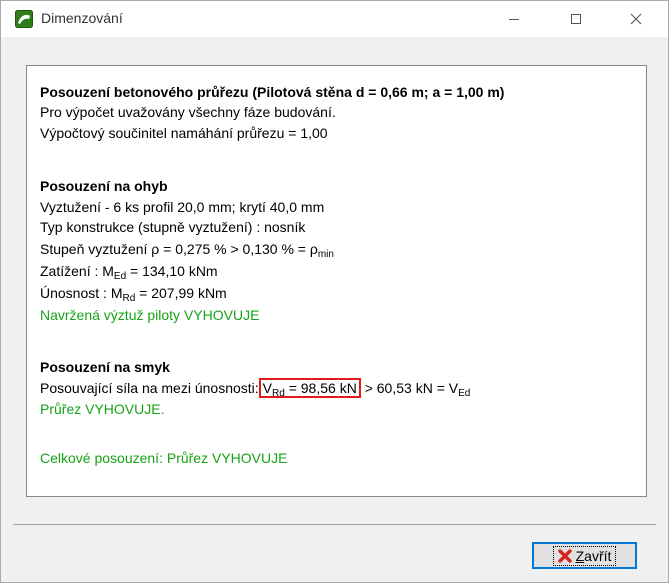 The width and height of the screenshot is (669, 583). I want to click on close-button-content: Zavřít, so click(584, 555).